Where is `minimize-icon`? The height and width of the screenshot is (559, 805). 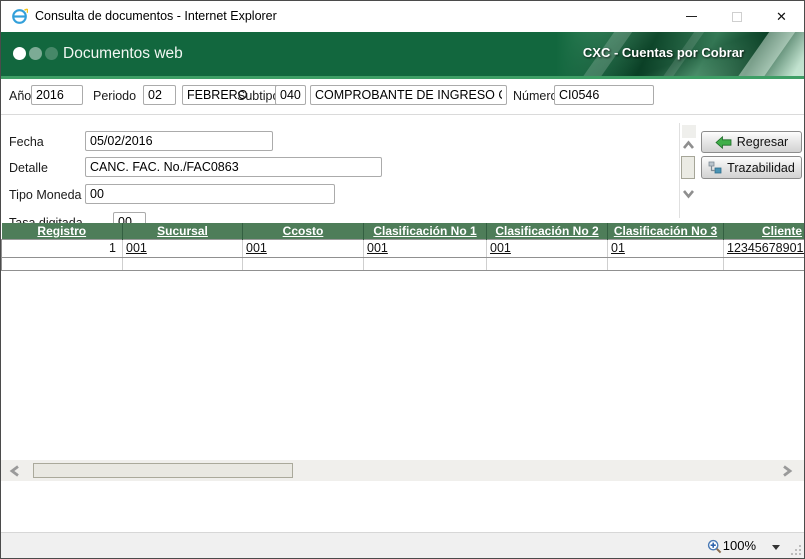
minimize-icon is located at coordinates (691, 17).